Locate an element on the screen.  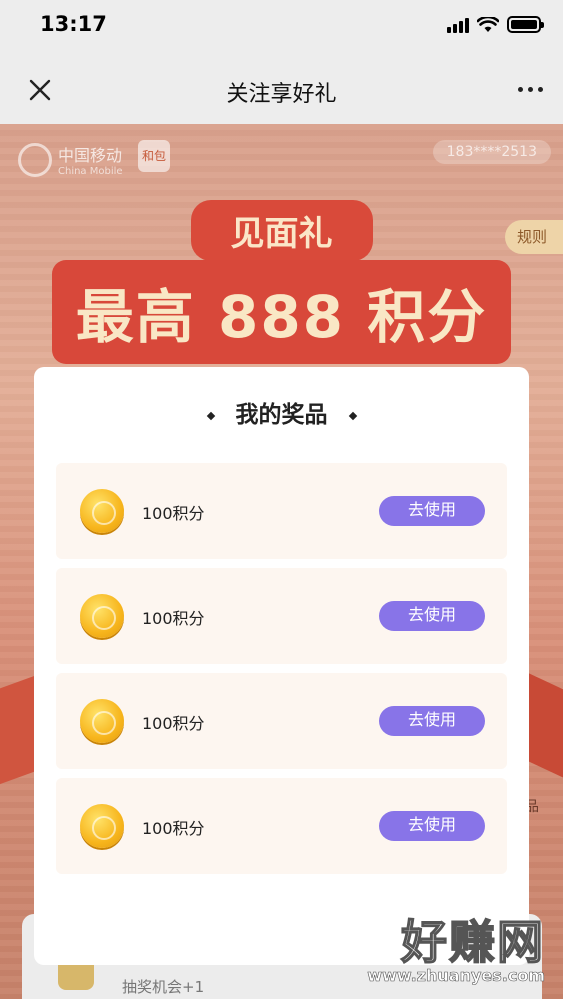
brand-name-cn: 中国移动 is located at coordinates (90, 155).